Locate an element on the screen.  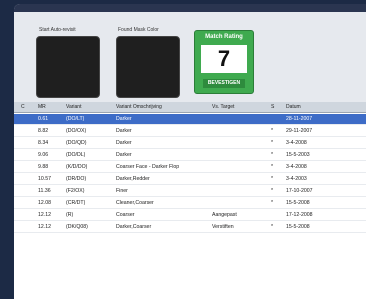
col-header-s: S is located at coordinates (272, 107).